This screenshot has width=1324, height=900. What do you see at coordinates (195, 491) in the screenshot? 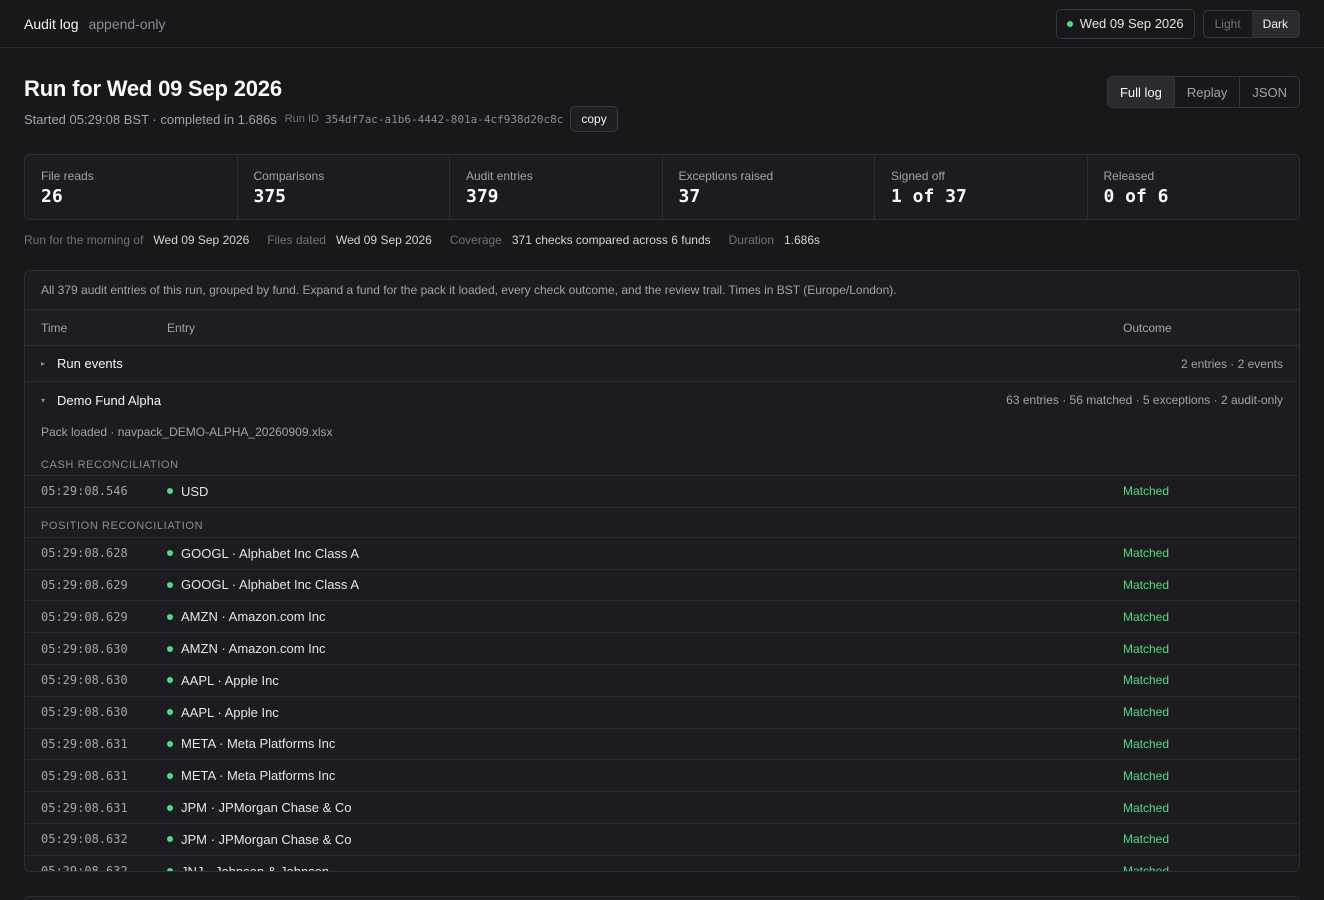
I see `row-entry-label: USD` at bounding box center [195, 491].